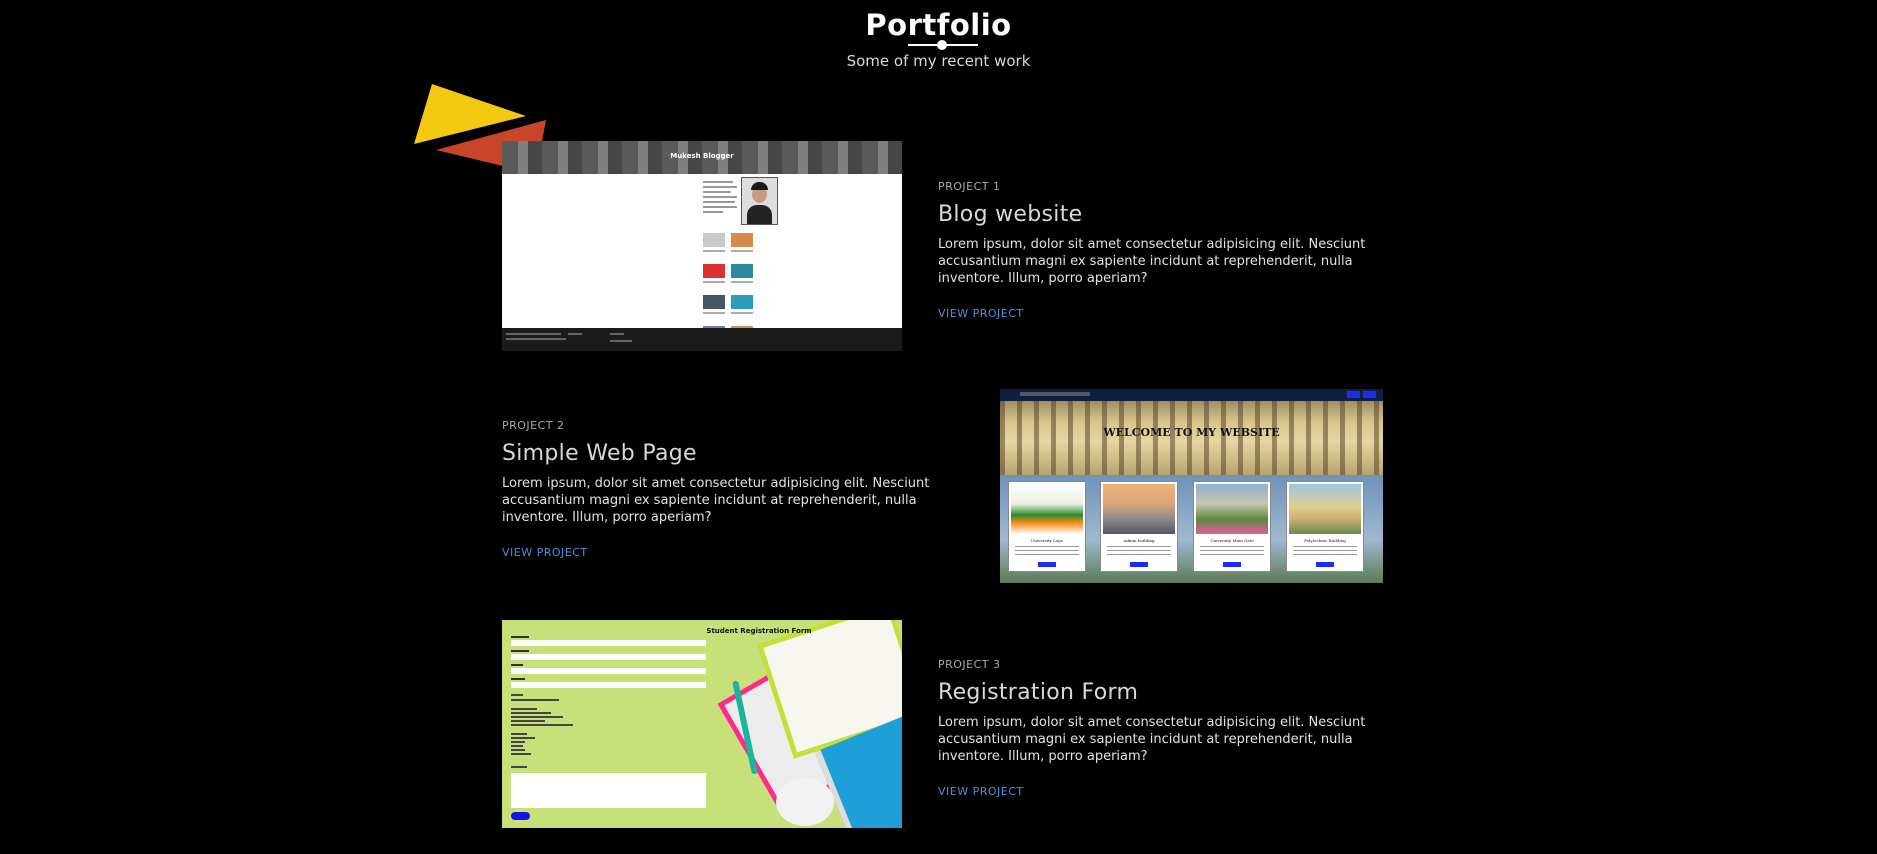  What do you see at coordinates (969, 186) in the screenshot?
I see `project-1-label: PROJECT 1` at bounding box center [969, 186].